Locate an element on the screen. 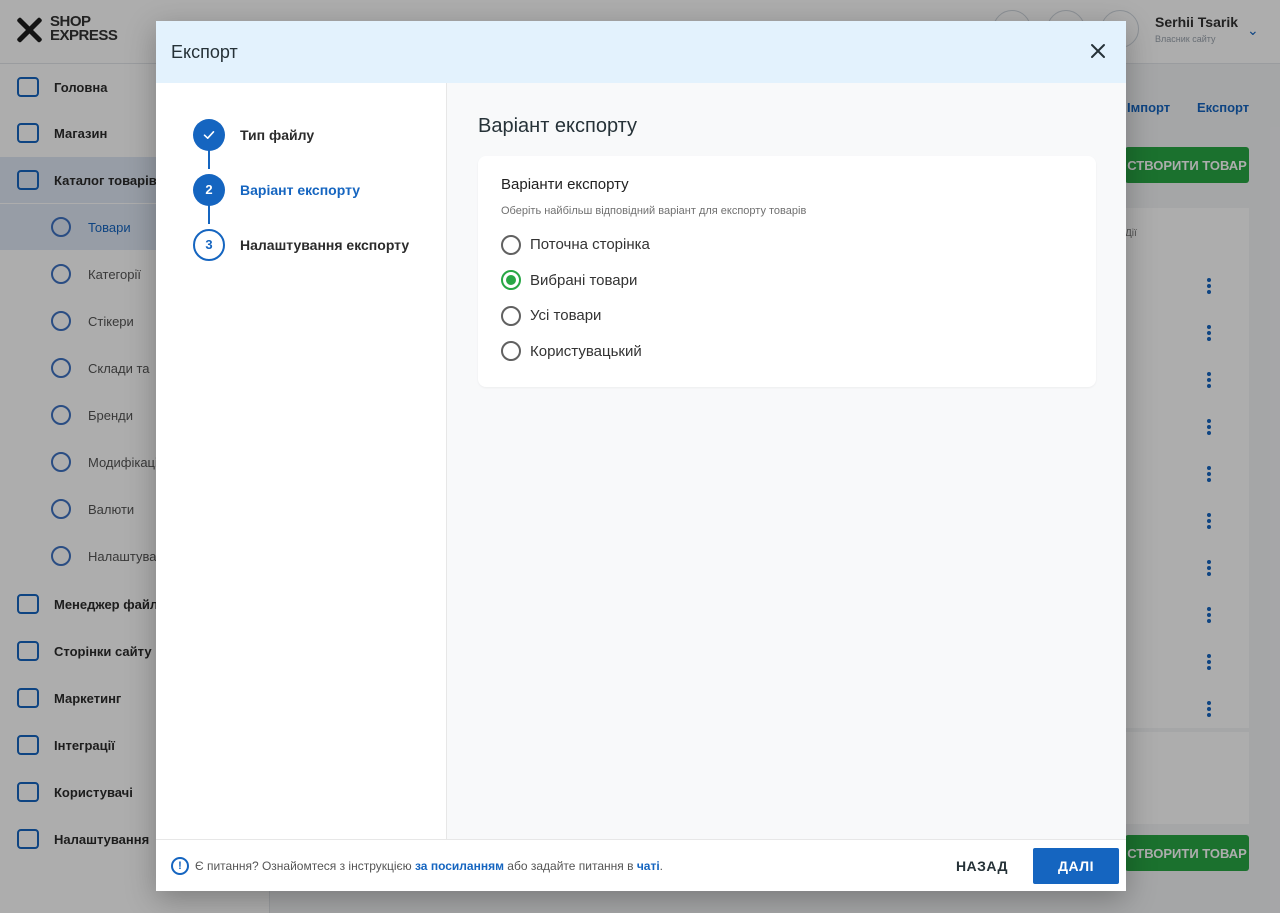  step-label: Налаштування експорту is located at coordinates (325, 244).